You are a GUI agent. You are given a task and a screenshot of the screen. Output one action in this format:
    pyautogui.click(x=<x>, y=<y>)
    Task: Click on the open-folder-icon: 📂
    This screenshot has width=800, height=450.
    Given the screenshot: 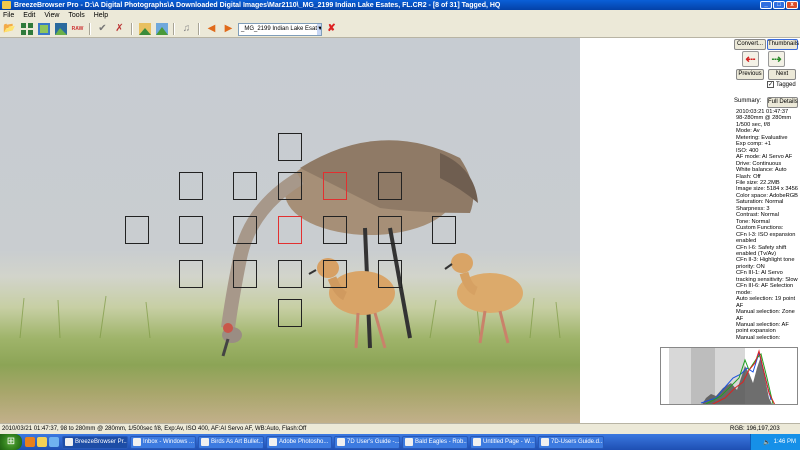 What is the action you would take?
    pyautogui.click(x=9, y=29)
    